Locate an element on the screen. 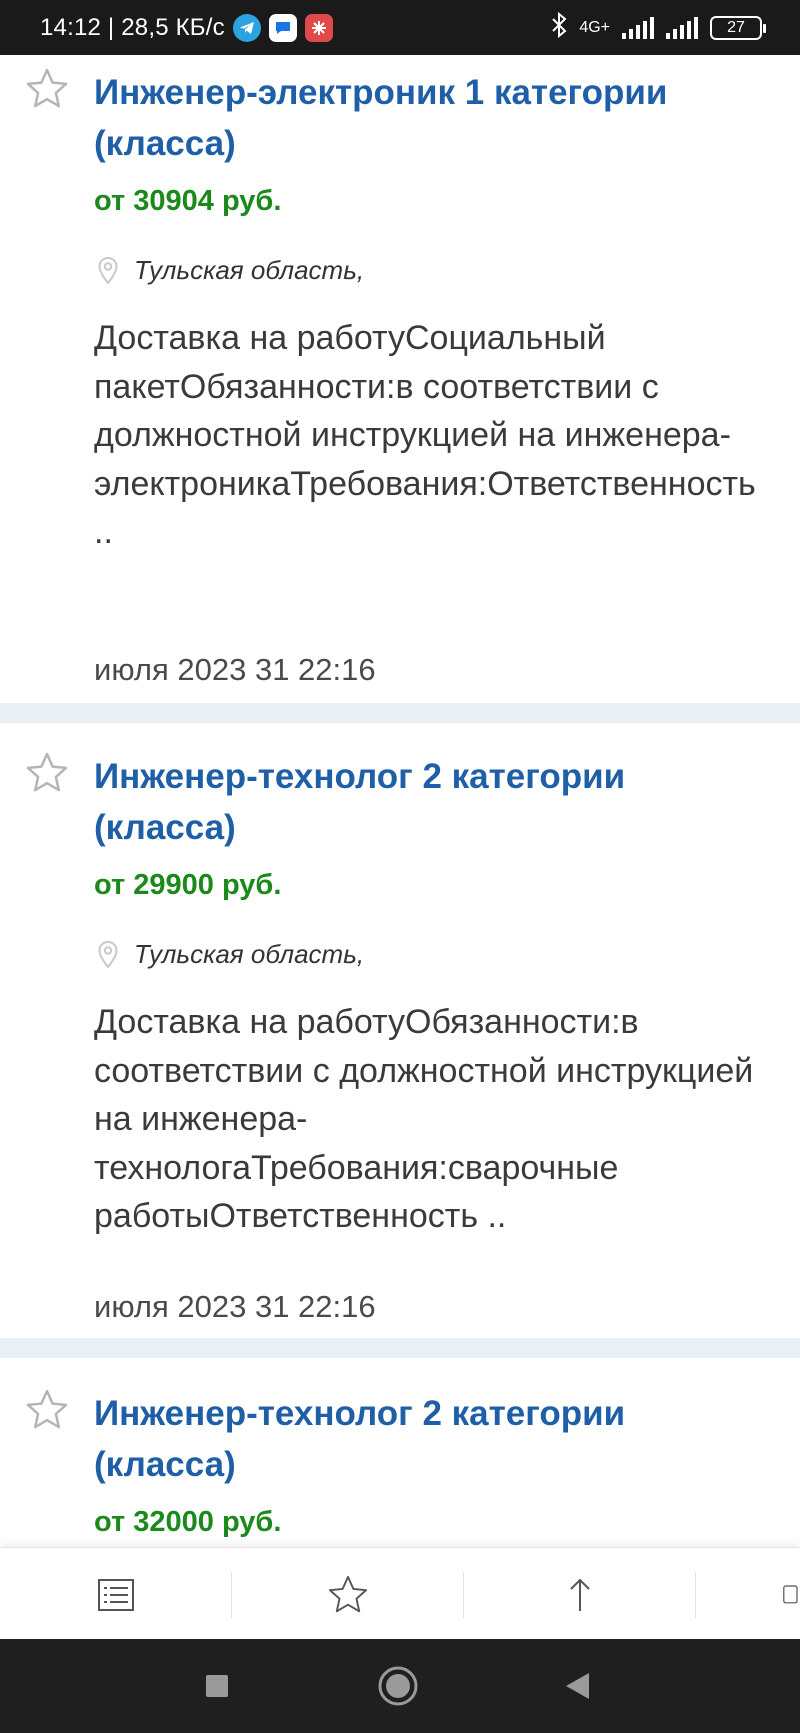  vacancy-salary: от 29900 руб. is located at coordinates (188, 885).